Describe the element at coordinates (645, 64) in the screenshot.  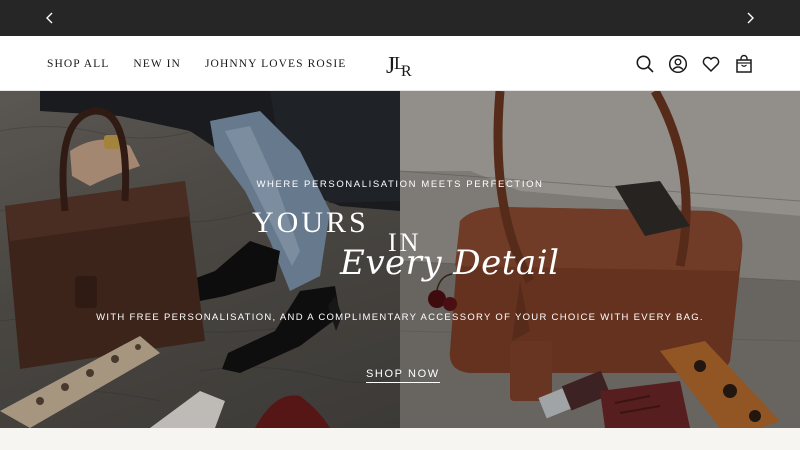
I see `search-icon` at that location.